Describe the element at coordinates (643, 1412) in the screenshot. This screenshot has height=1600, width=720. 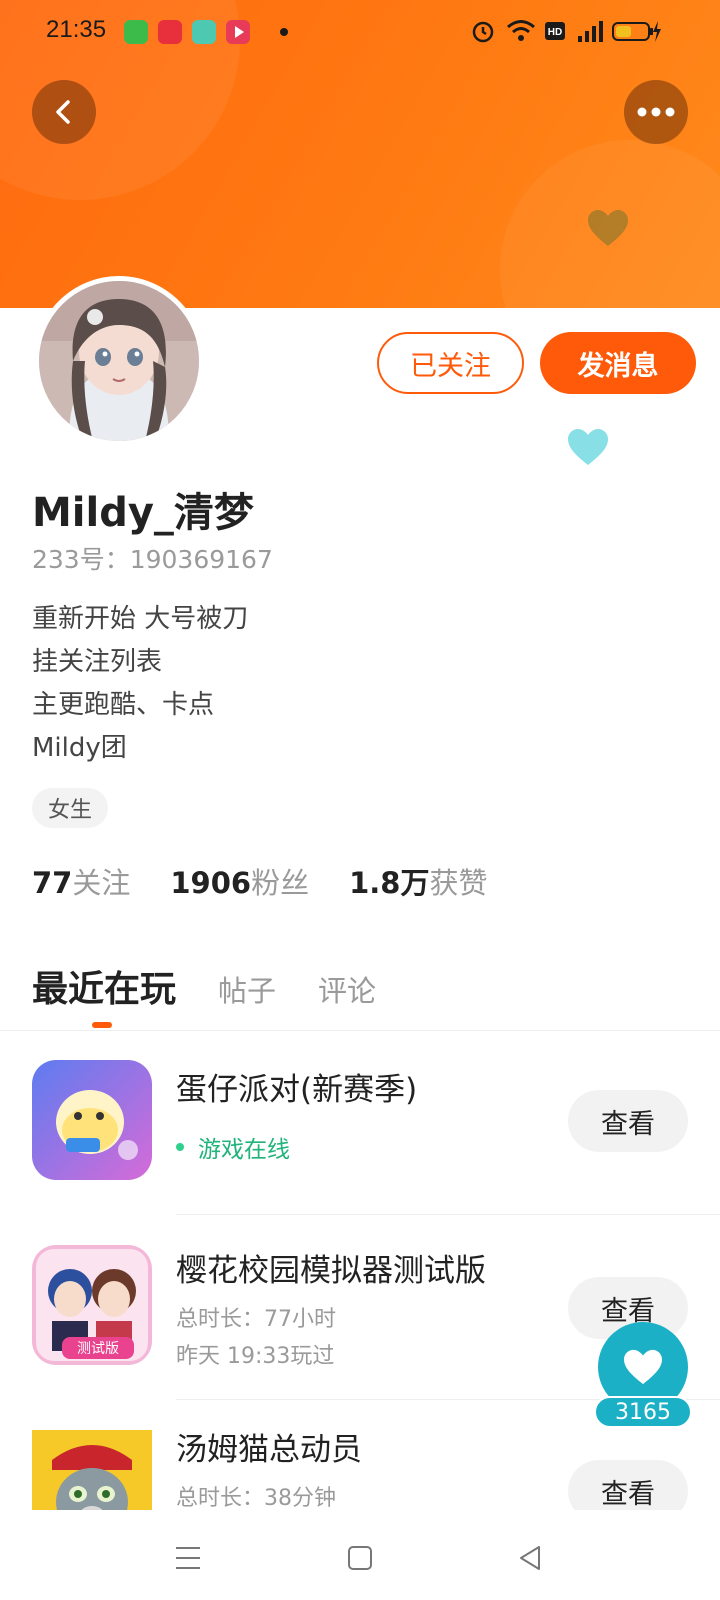
I see `like-count-badge: 3165` at that location.